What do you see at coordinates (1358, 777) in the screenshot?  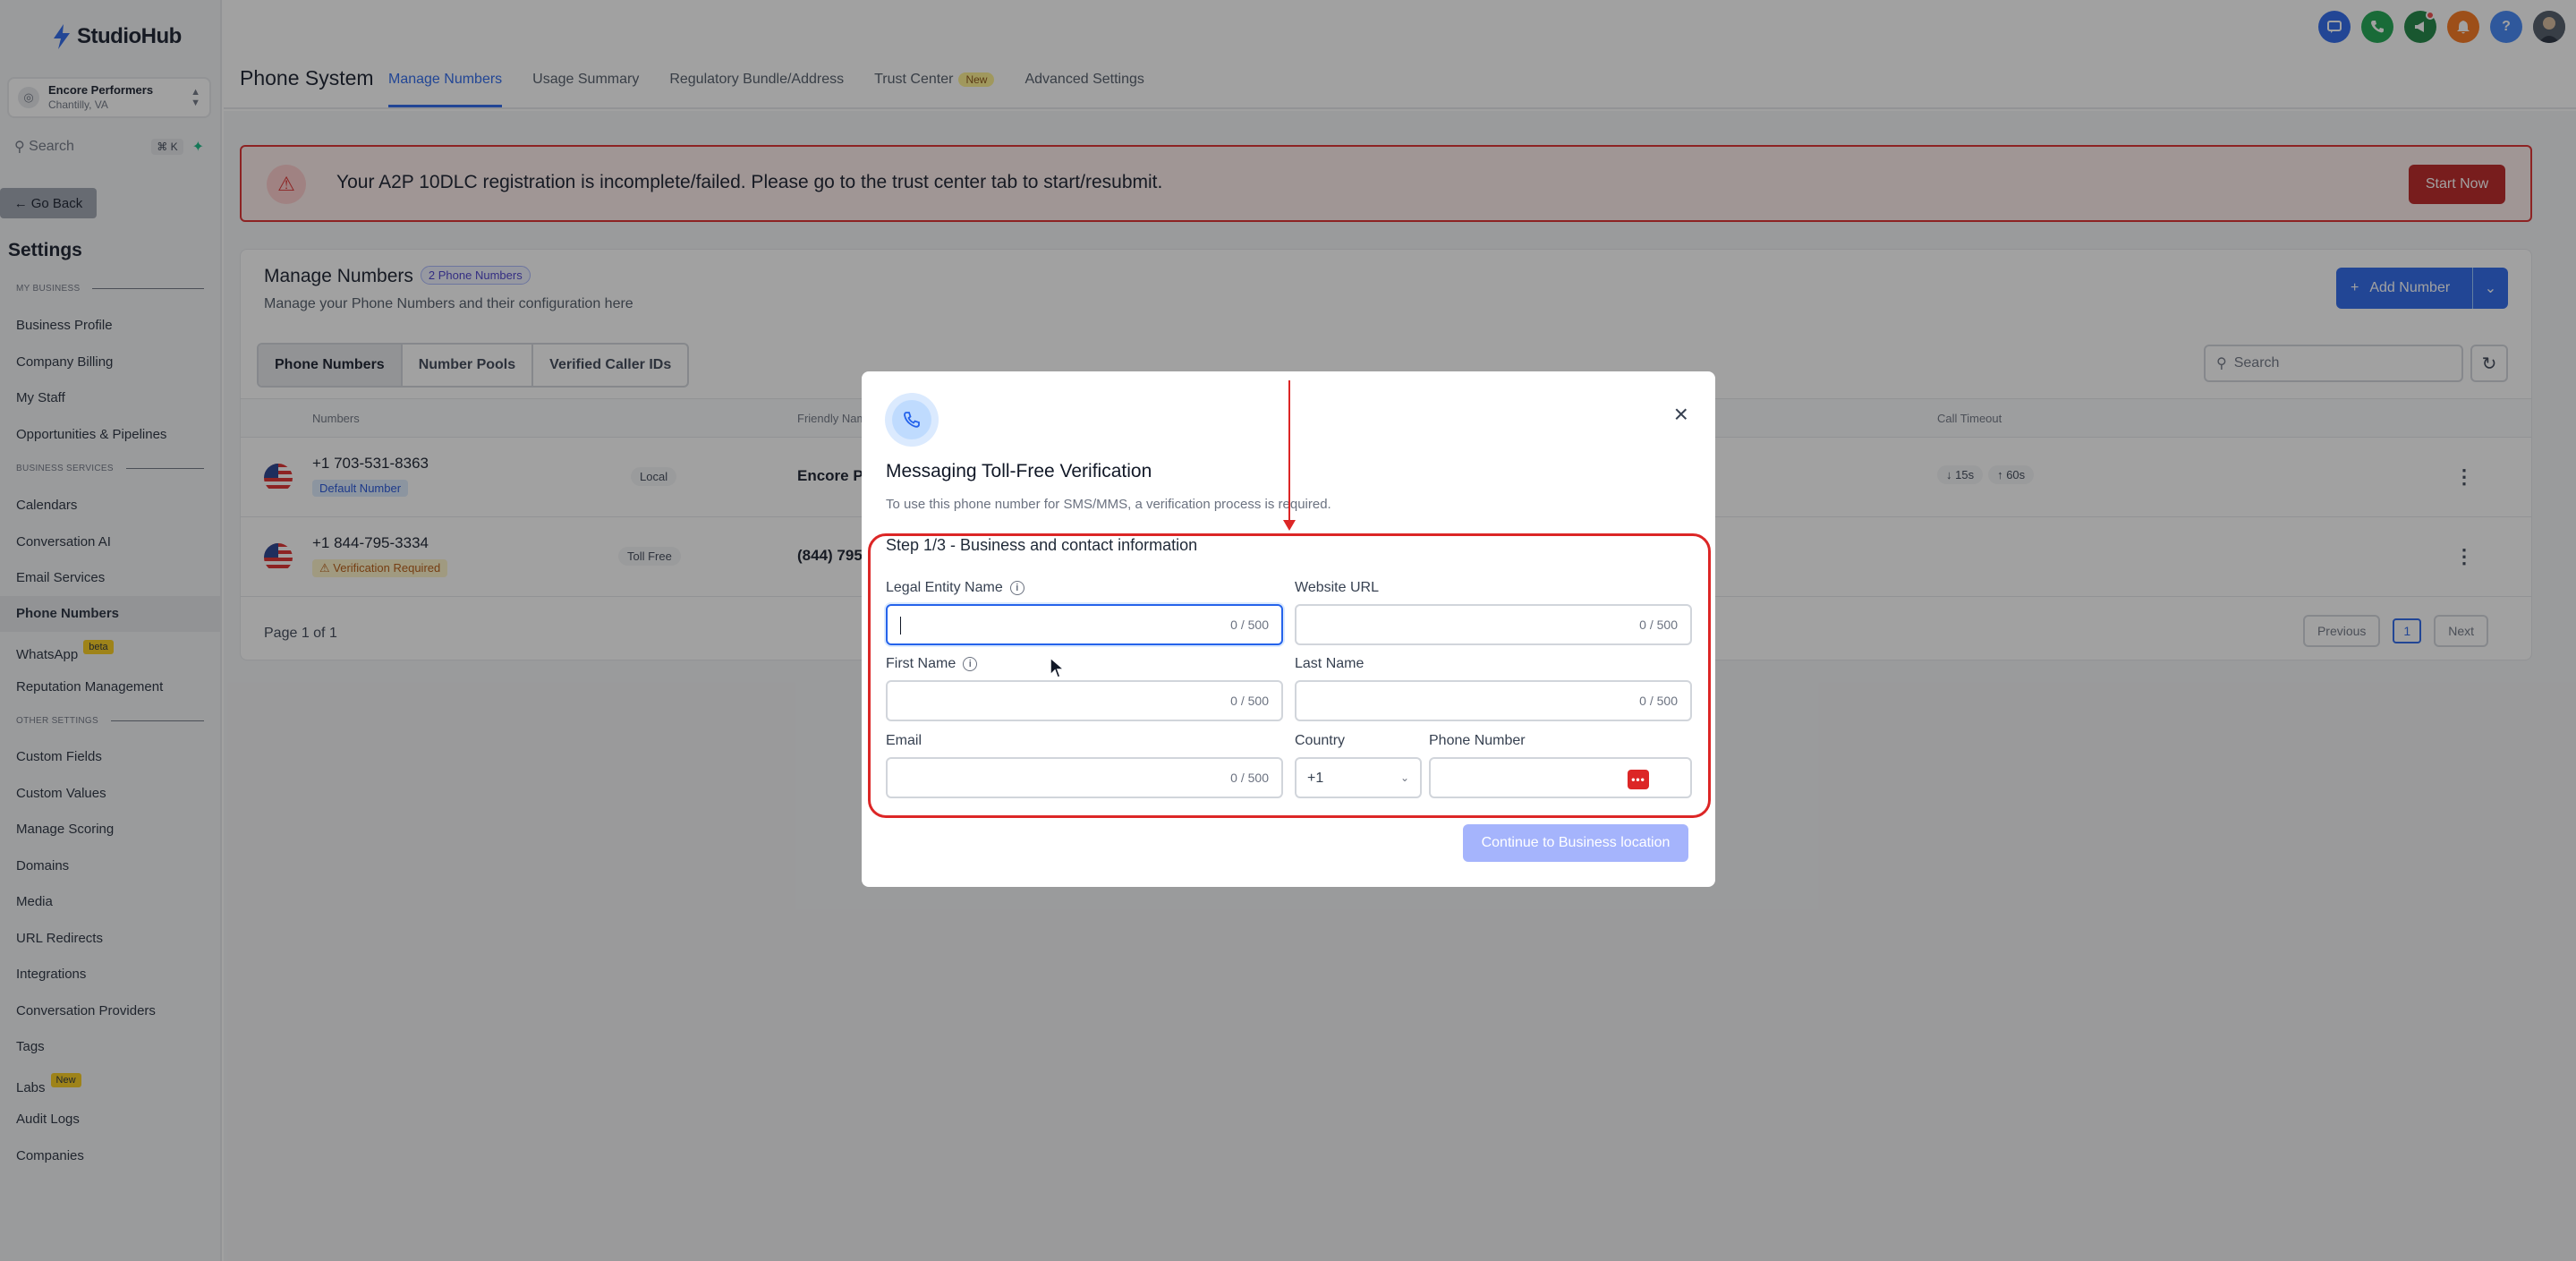 I see `country-select: +1 ⌄` at bounding box center [1358, 777].